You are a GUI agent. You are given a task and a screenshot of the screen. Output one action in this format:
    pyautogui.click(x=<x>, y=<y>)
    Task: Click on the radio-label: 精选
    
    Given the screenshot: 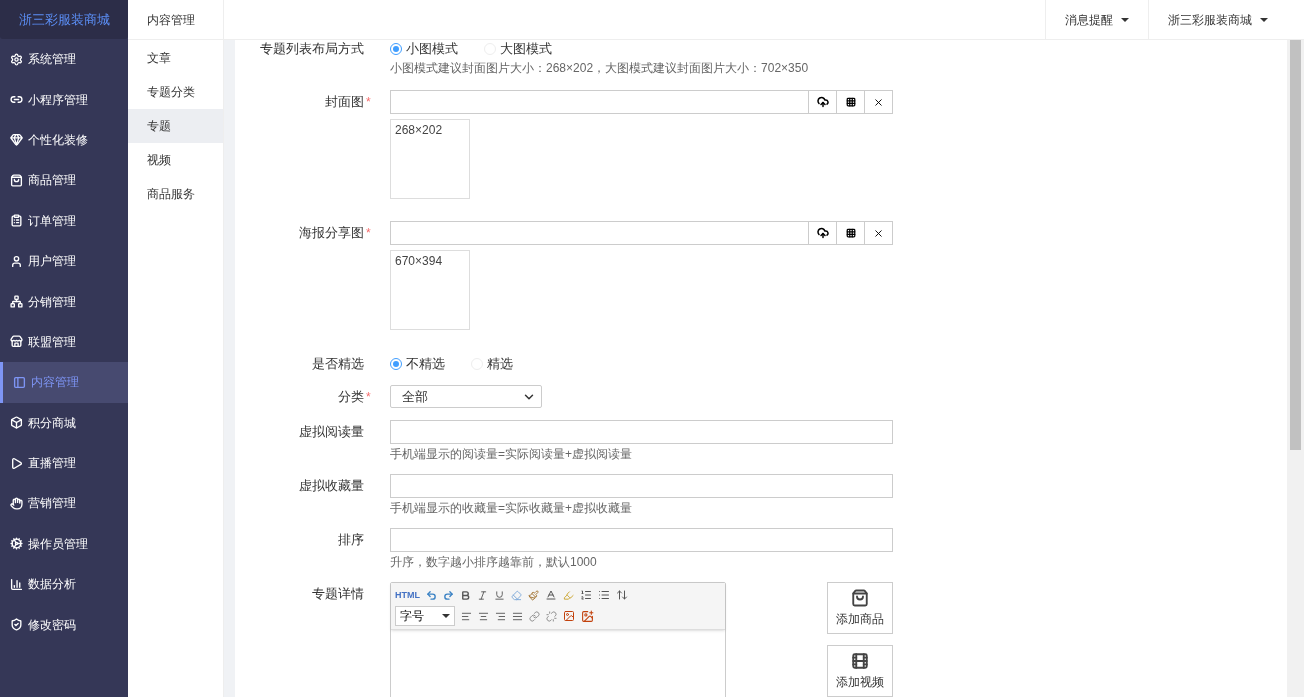 What is the action you would take?
    pyautogui.click(x=500, y=364)
    